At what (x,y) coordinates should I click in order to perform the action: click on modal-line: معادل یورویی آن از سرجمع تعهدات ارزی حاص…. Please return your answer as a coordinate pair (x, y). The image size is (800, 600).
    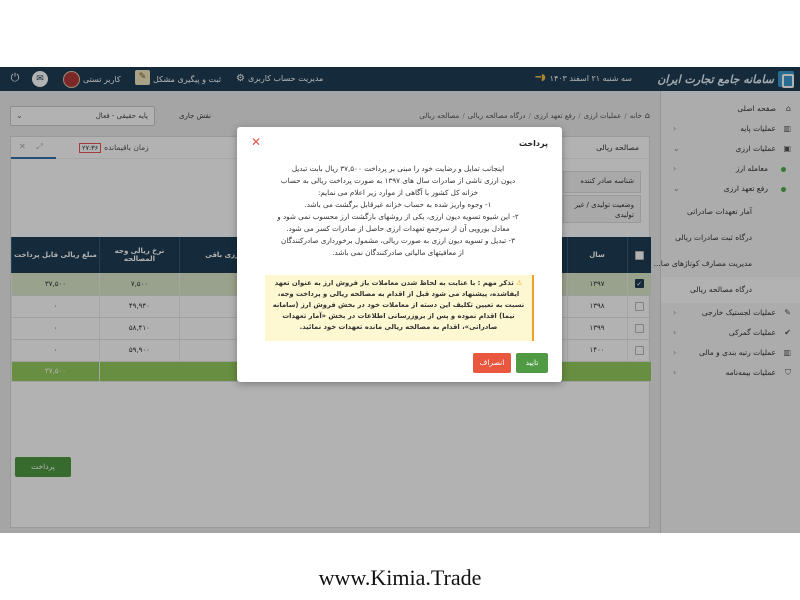
    Looking at the image, I should click on (398, 228).